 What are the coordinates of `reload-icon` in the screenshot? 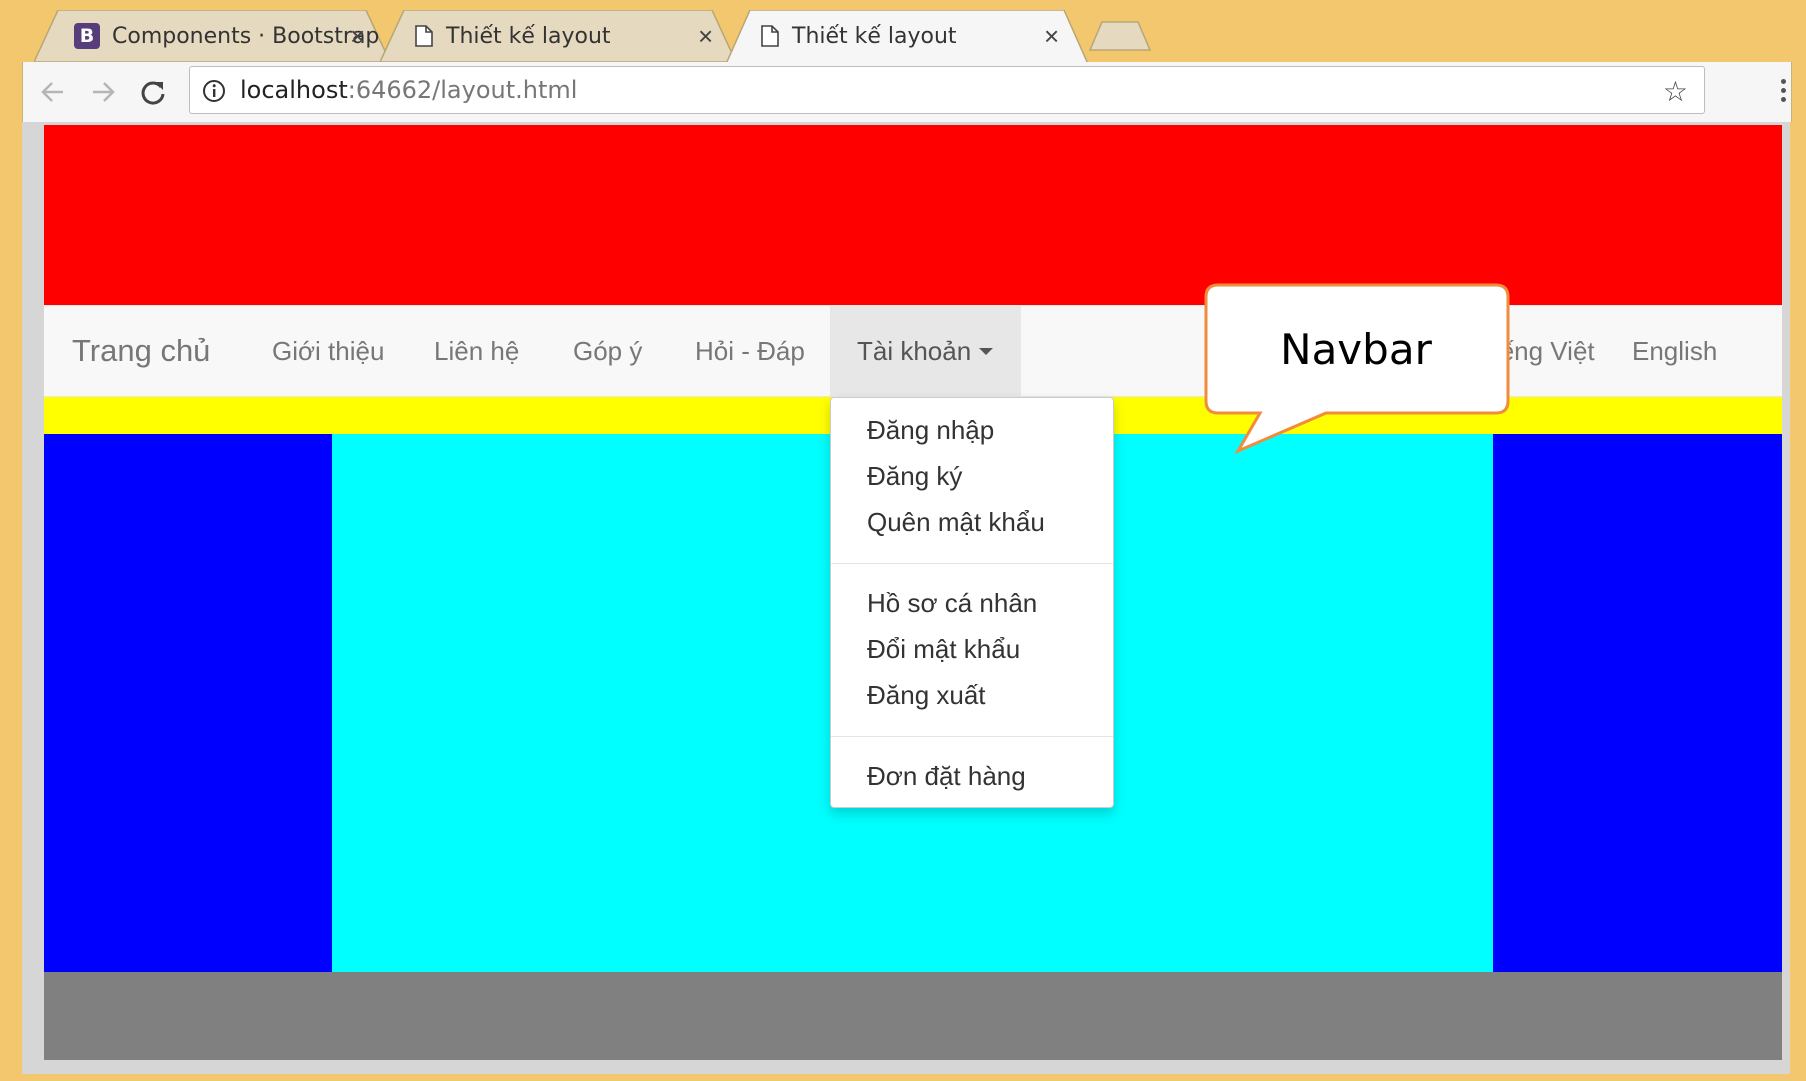 It's located at (153, 93).